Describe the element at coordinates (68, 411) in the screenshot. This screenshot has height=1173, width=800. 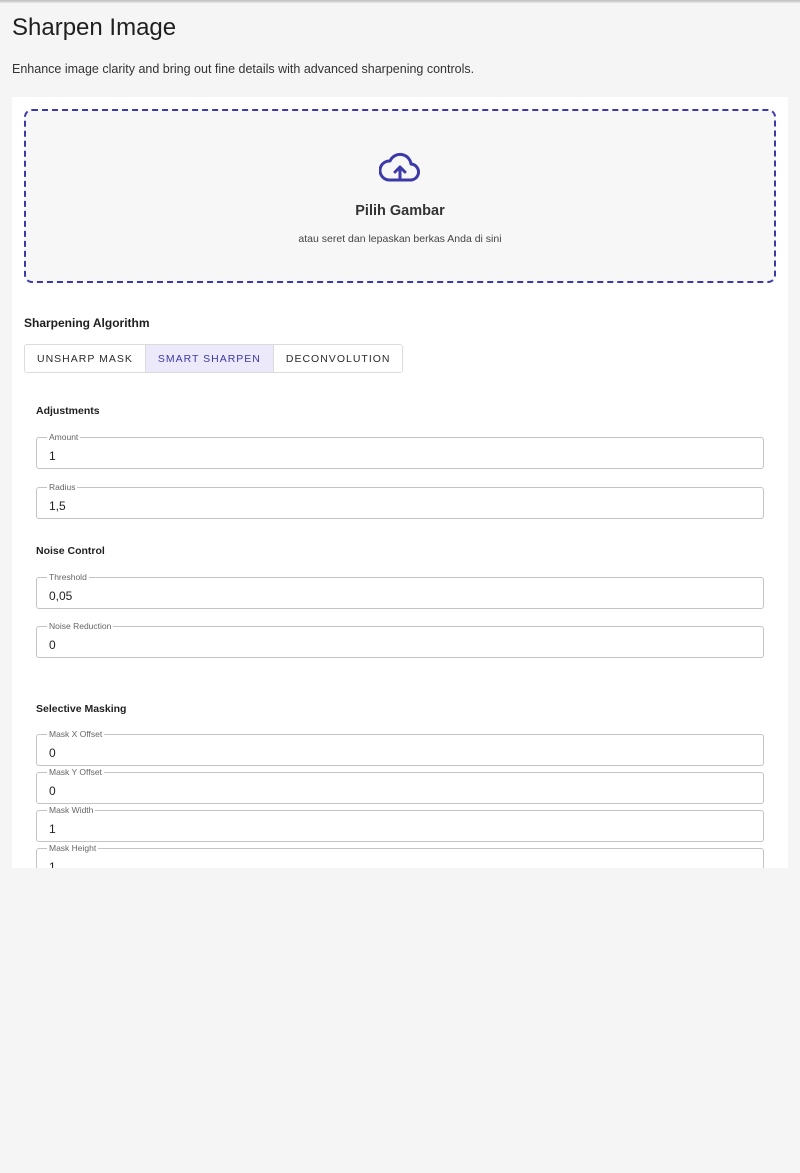
I see `adjustments-heading: Adjustments` at that location.